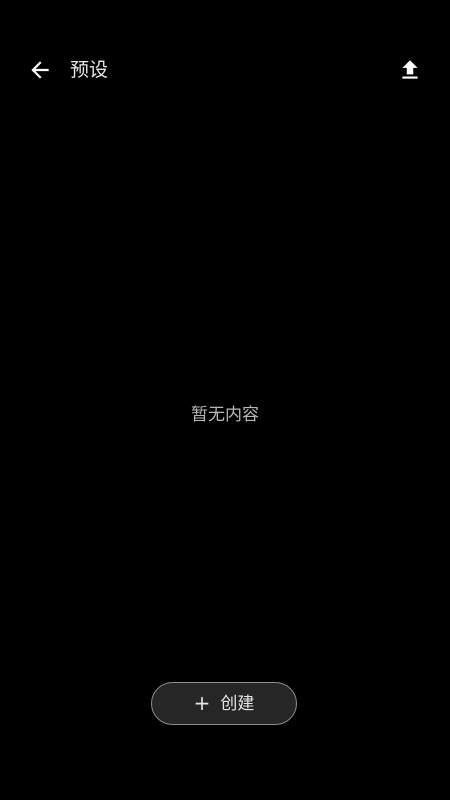 The image size is (450, 800). I want to click on arrow-left-icon, so click(40, 70).